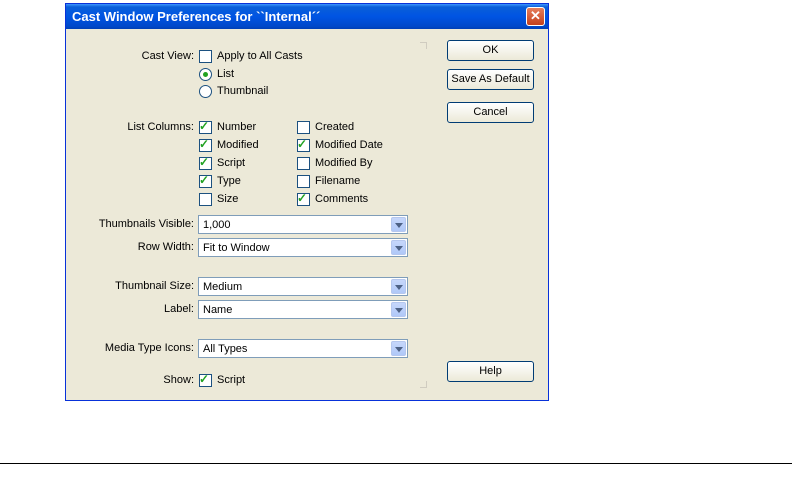 Image resolution: width=792 pixels, height=481 pixels. I want to click on save-as-default-button: Save As Default, so click(490, 79).